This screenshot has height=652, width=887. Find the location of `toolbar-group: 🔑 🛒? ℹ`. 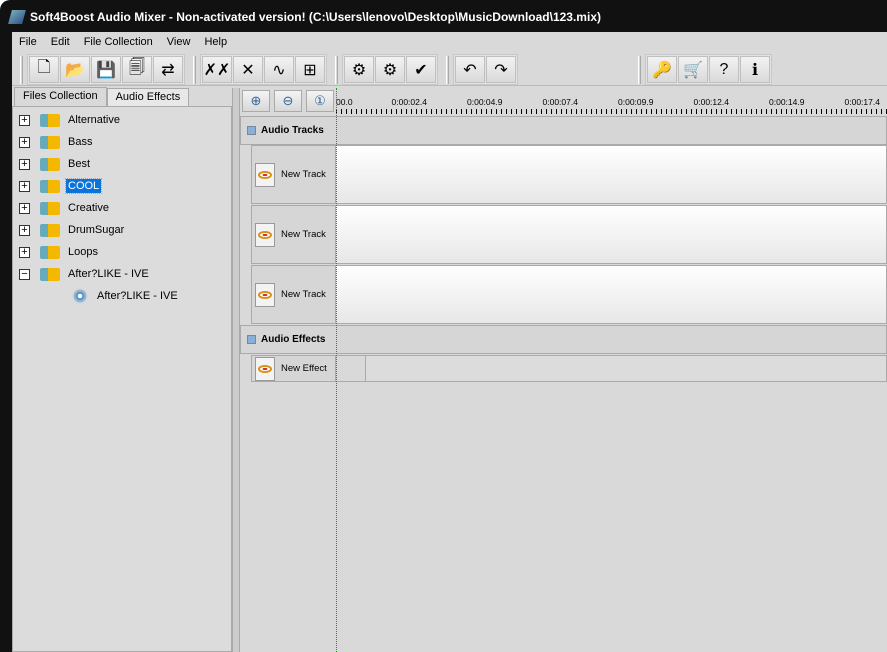

toolbar-group: 🔑 🛒? ℹ is located at coordinates (708, 69).